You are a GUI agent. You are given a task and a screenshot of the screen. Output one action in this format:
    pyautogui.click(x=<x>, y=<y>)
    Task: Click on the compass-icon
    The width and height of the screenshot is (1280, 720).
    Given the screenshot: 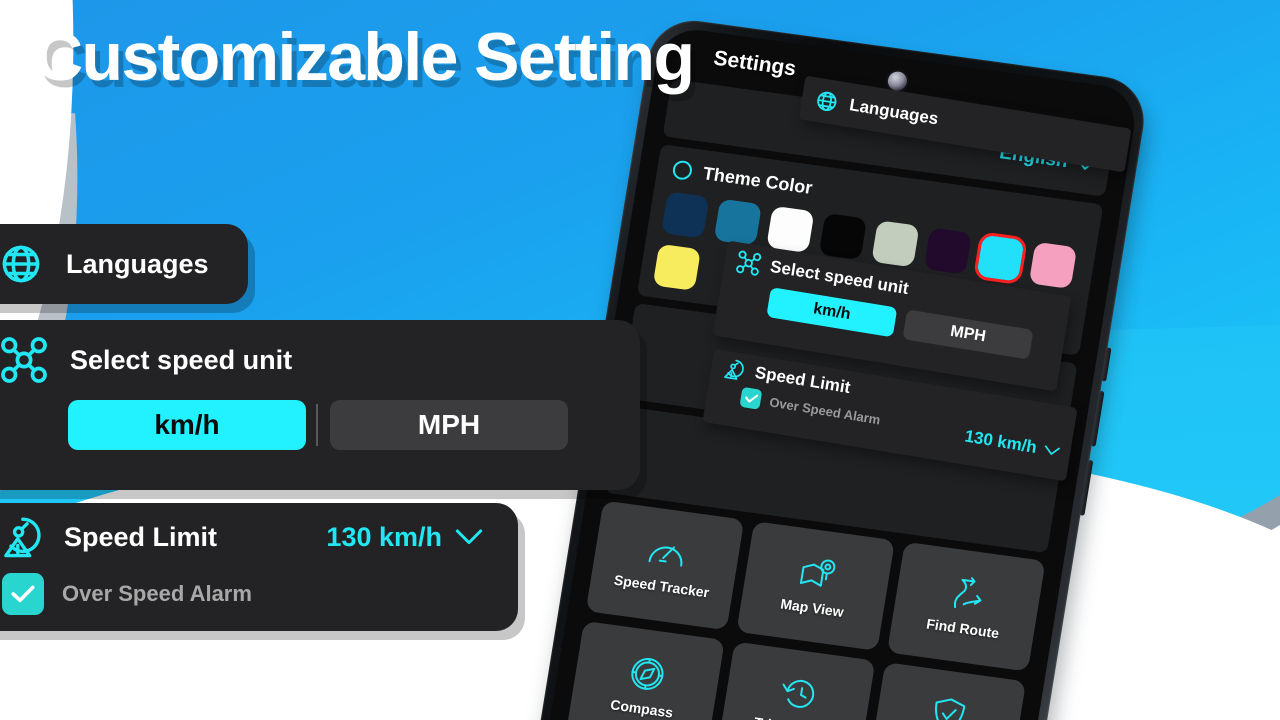 What is the action you would take?
    pyautogui.click(x=647, y=673)
    